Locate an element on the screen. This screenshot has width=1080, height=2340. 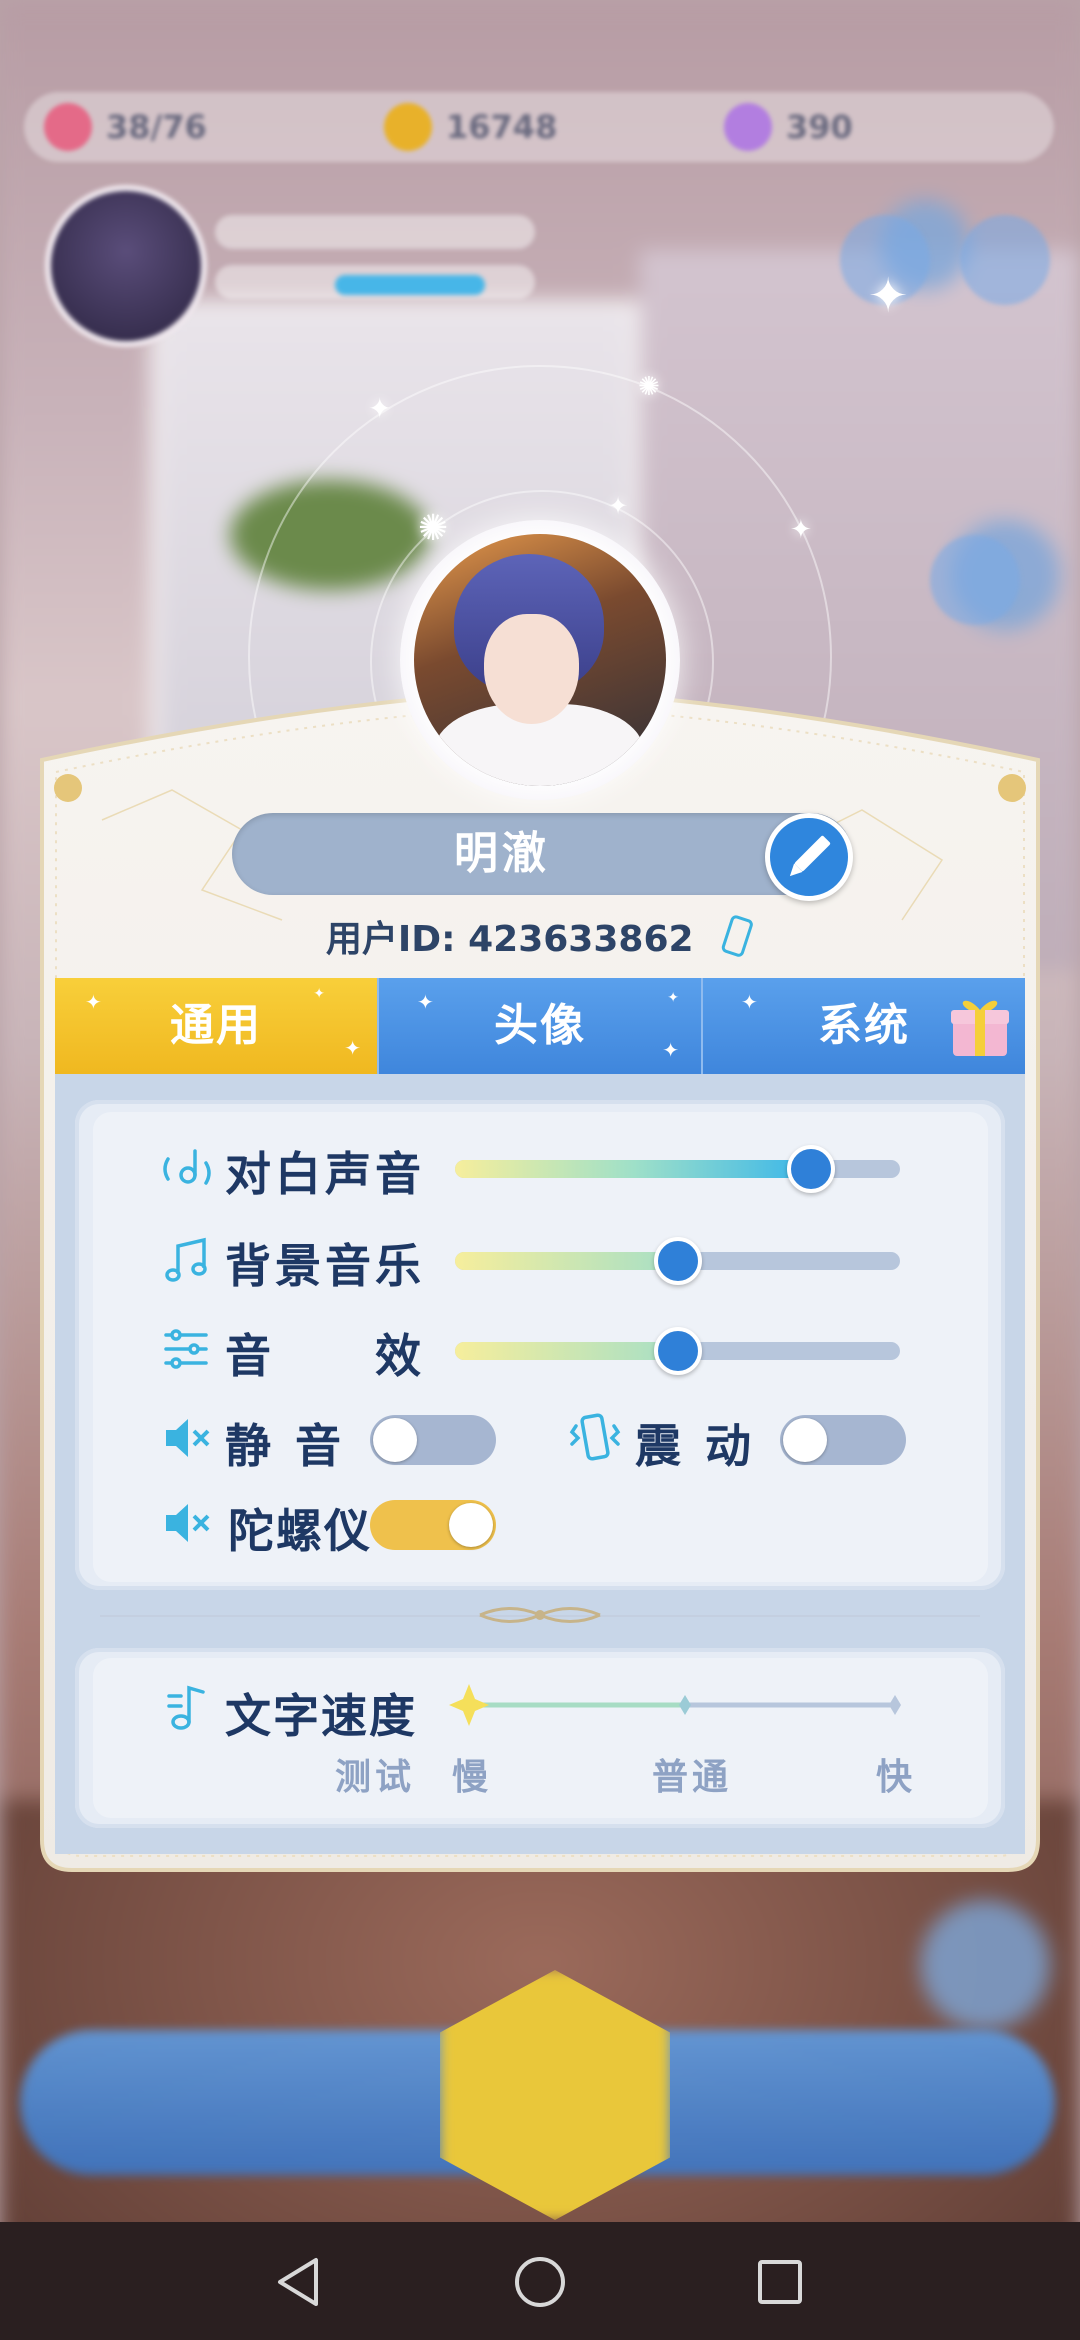
pencil-icon is located at coordinates (810, 856).